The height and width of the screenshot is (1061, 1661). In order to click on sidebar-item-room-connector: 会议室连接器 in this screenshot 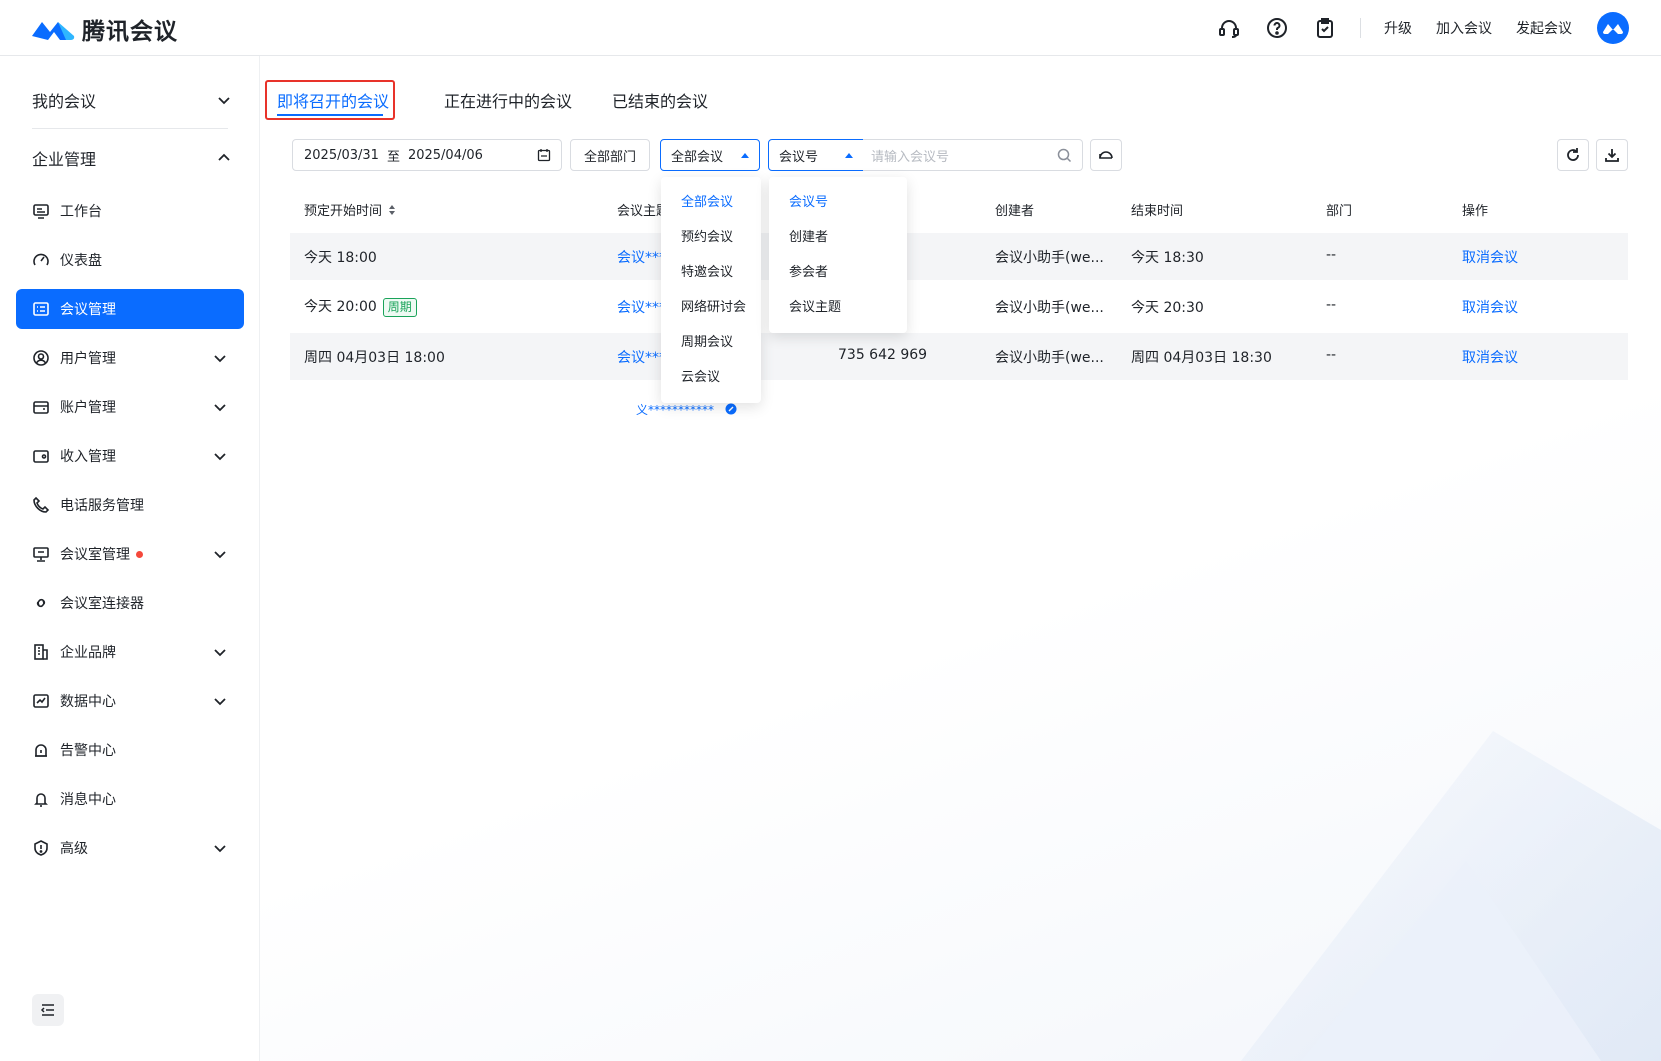, I will do `click(130, 603)`.